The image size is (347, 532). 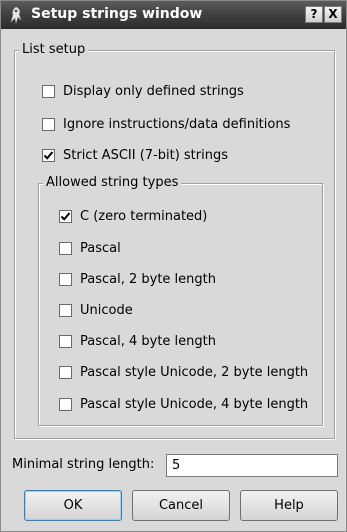 What do you see at coordinates (65, 248) in the screenshot?
I see `type-pascal-checkbox` at bounding box center [65, 248].